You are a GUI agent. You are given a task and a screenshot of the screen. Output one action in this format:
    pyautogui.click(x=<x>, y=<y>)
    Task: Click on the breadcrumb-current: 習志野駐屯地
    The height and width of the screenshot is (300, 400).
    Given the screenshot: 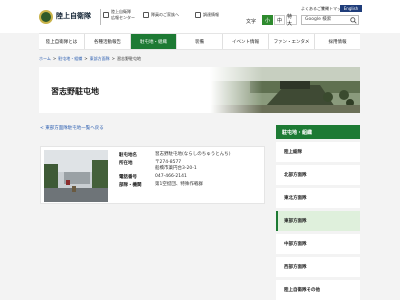 What is the action you would take?
    pyautogui.click(x=128, y=58)
    